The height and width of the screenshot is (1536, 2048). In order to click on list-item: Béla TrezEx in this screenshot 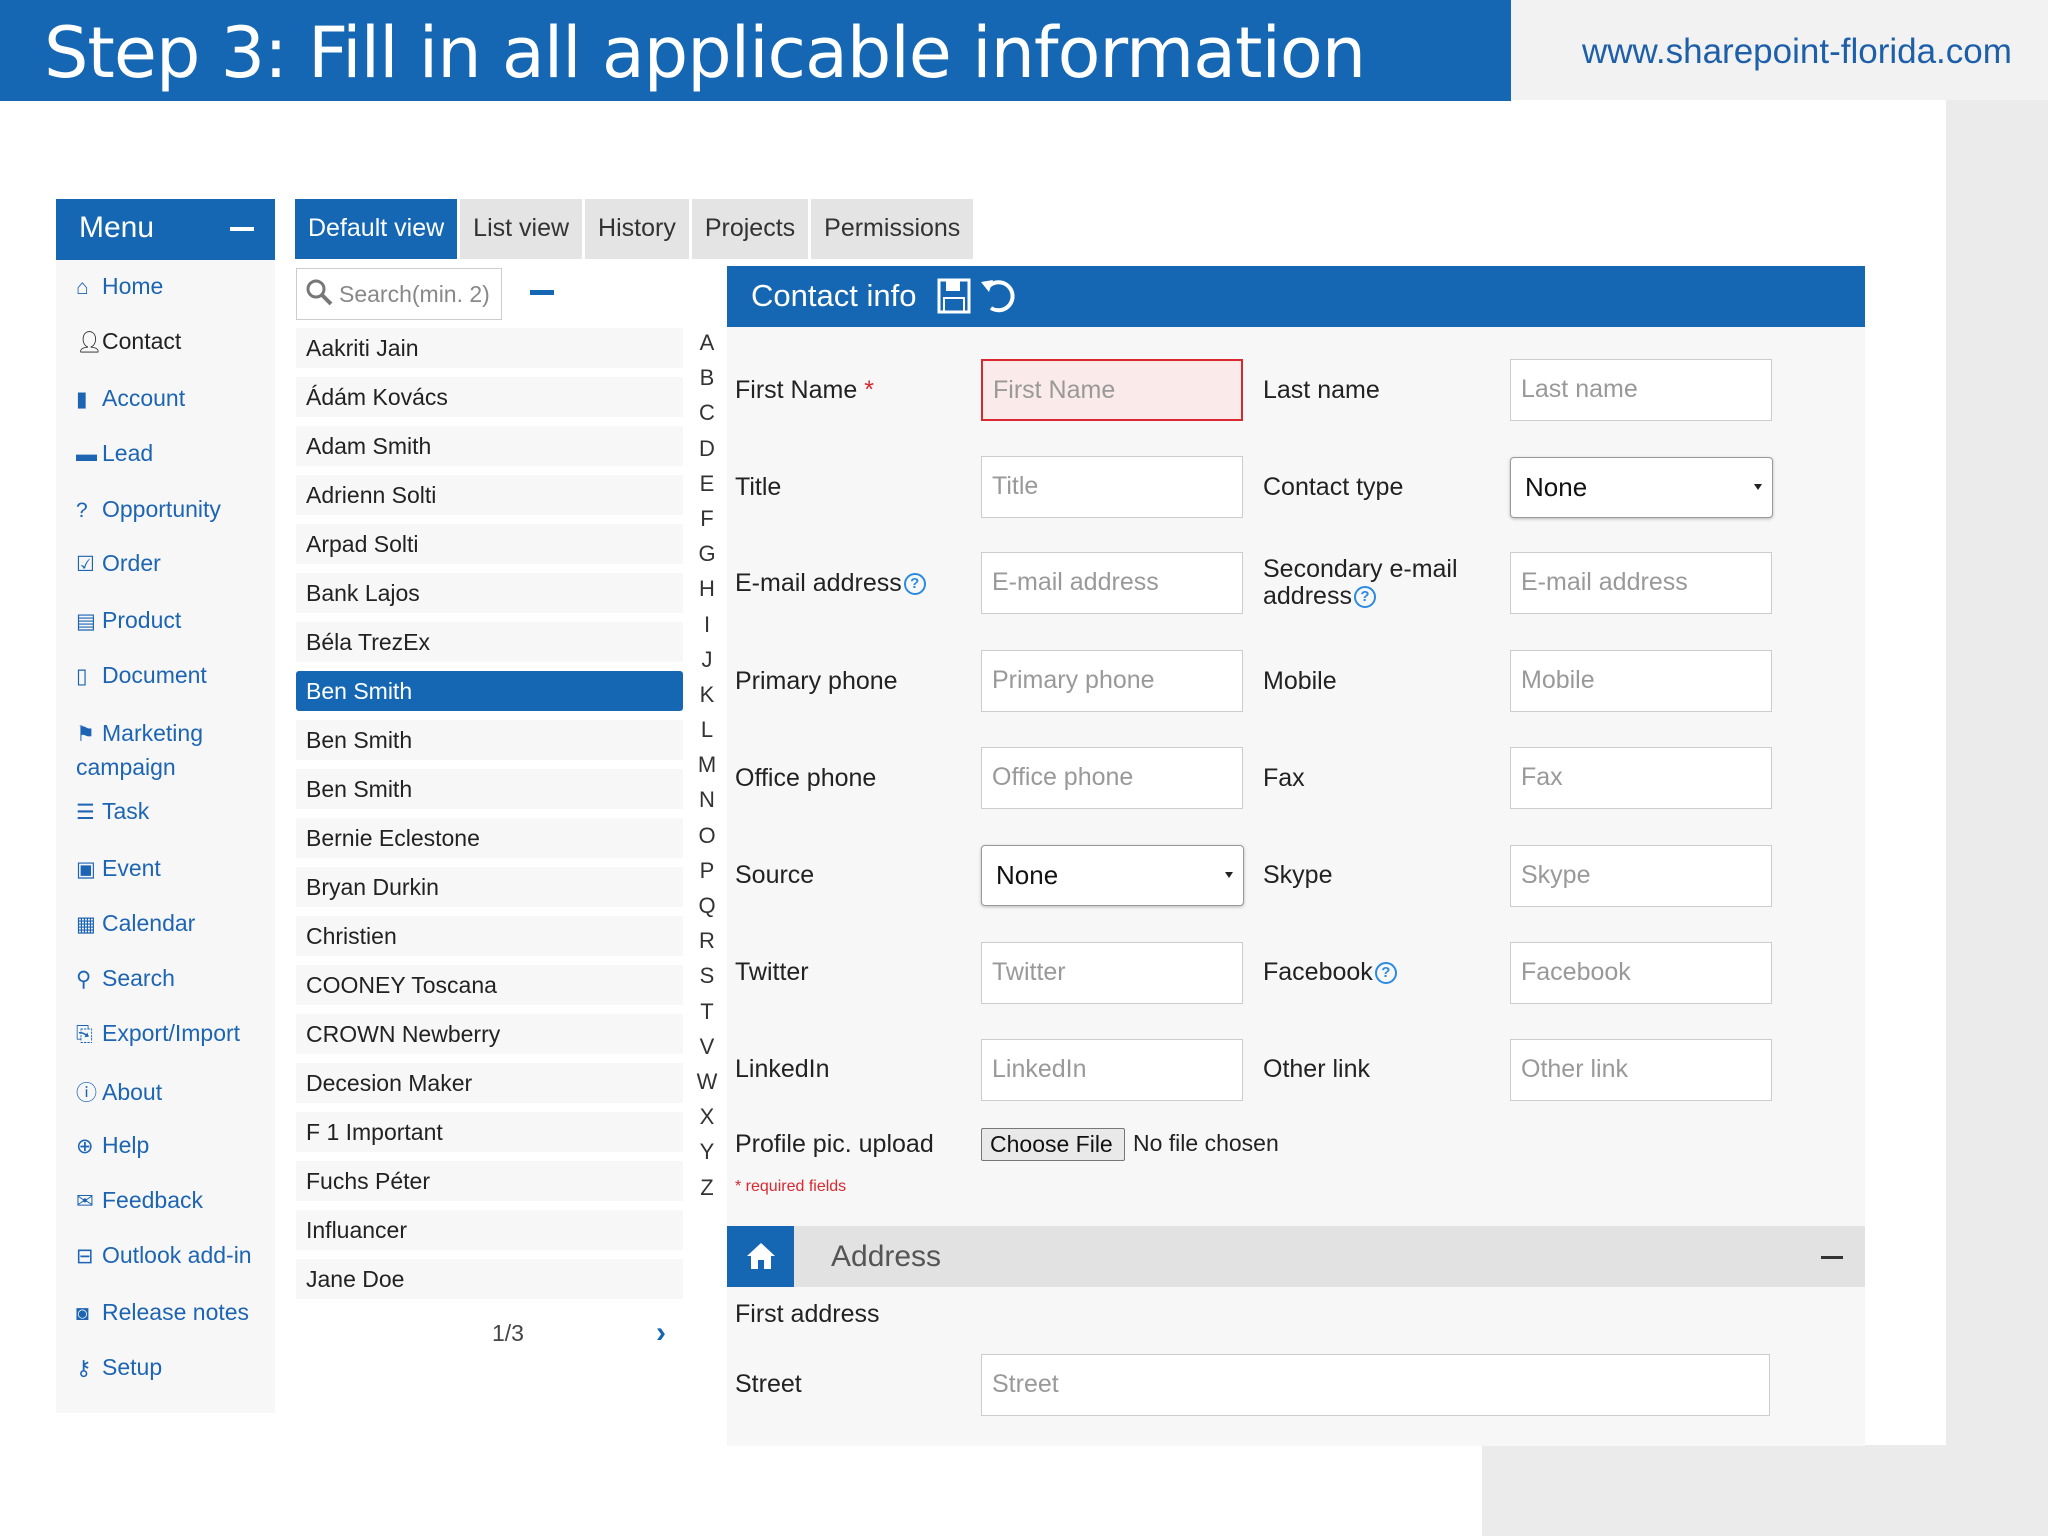, I will do `click(489, 642)`.